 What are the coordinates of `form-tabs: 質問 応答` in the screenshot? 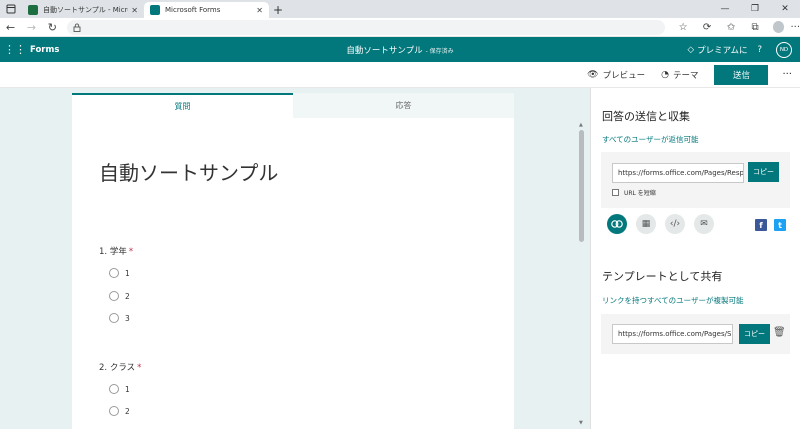 It's located at (293, 105).